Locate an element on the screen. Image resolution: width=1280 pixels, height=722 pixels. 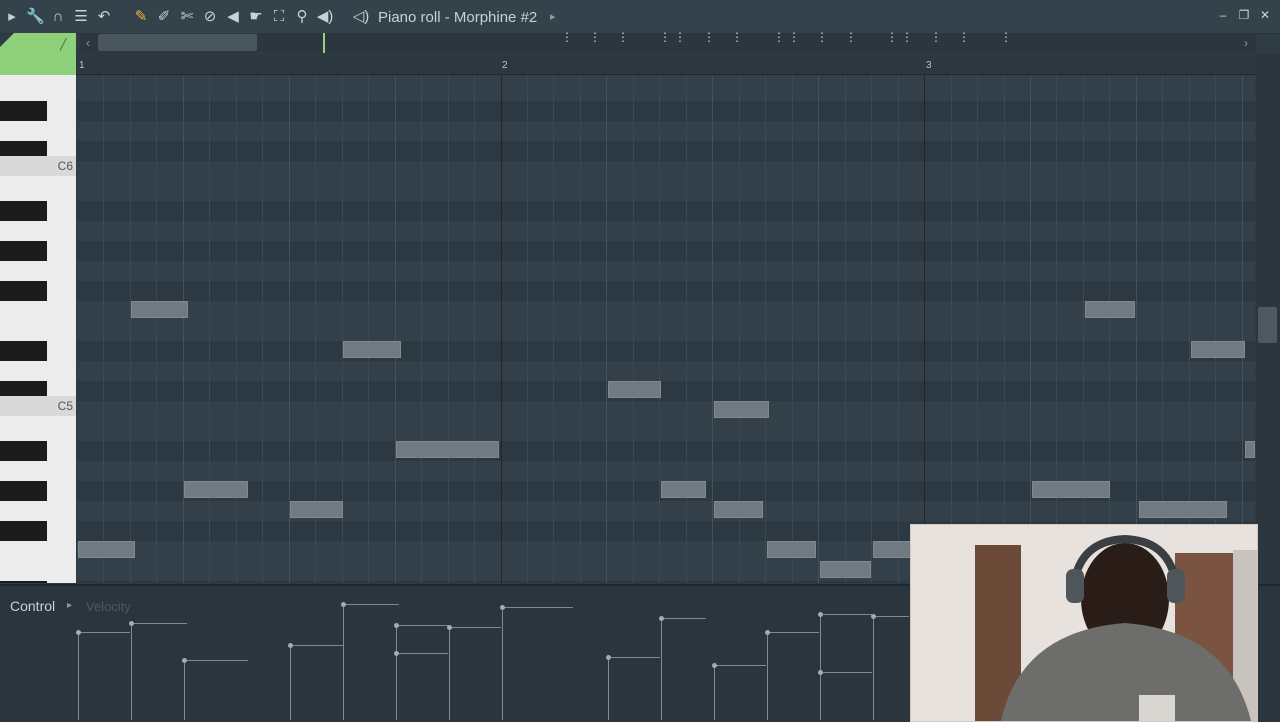
delete-tool-icon: ✄ is located at coordinates (187, 17).